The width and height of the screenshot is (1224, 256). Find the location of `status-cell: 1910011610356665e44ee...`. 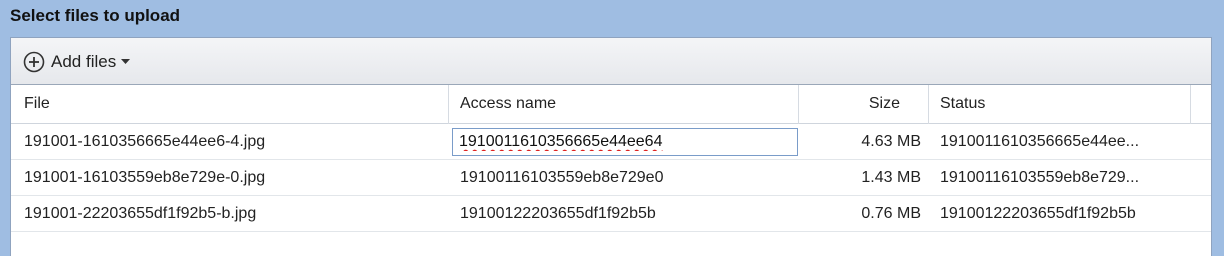

status-cell: 1910011610356665e44ee... is located at coordinates (1040, 141).